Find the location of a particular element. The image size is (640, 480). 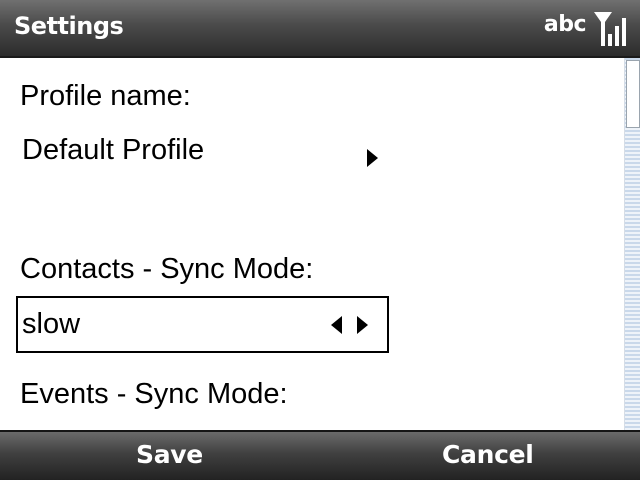

scrollbar-thumb is located at coordinates (633, 94).